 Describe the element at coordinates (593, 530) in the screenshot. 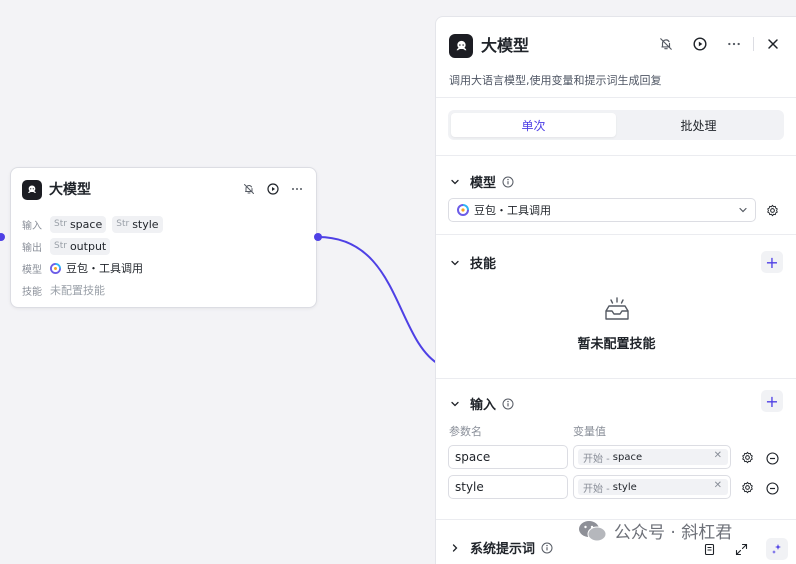

I see `wechat-logo-icon` at that location.